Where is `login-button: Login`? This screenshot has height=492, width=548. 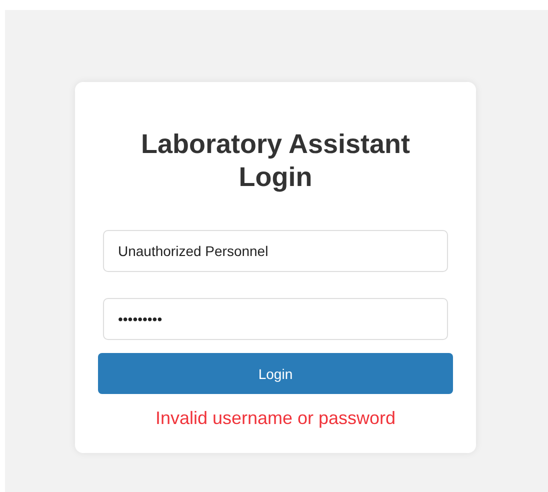
login-button: Login is located at coordinates (275, 373).